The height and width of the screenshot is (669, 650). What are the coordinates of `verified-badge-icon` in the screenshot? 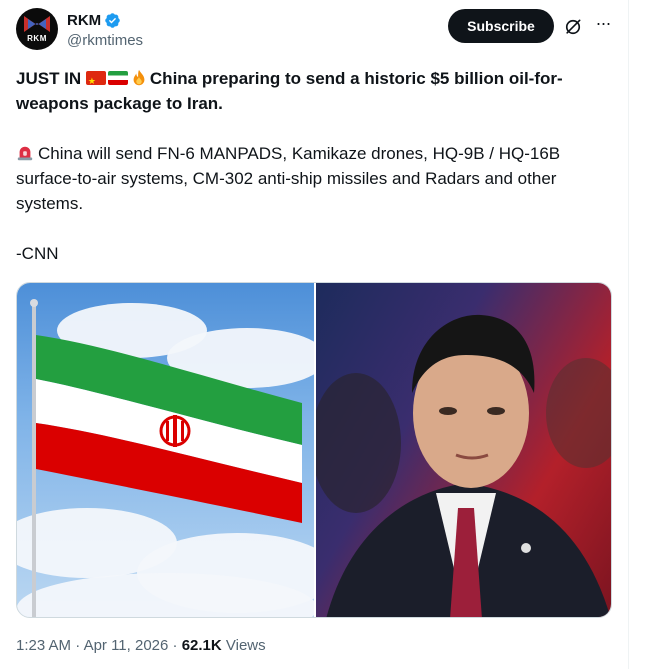 It's located at (112, 20).